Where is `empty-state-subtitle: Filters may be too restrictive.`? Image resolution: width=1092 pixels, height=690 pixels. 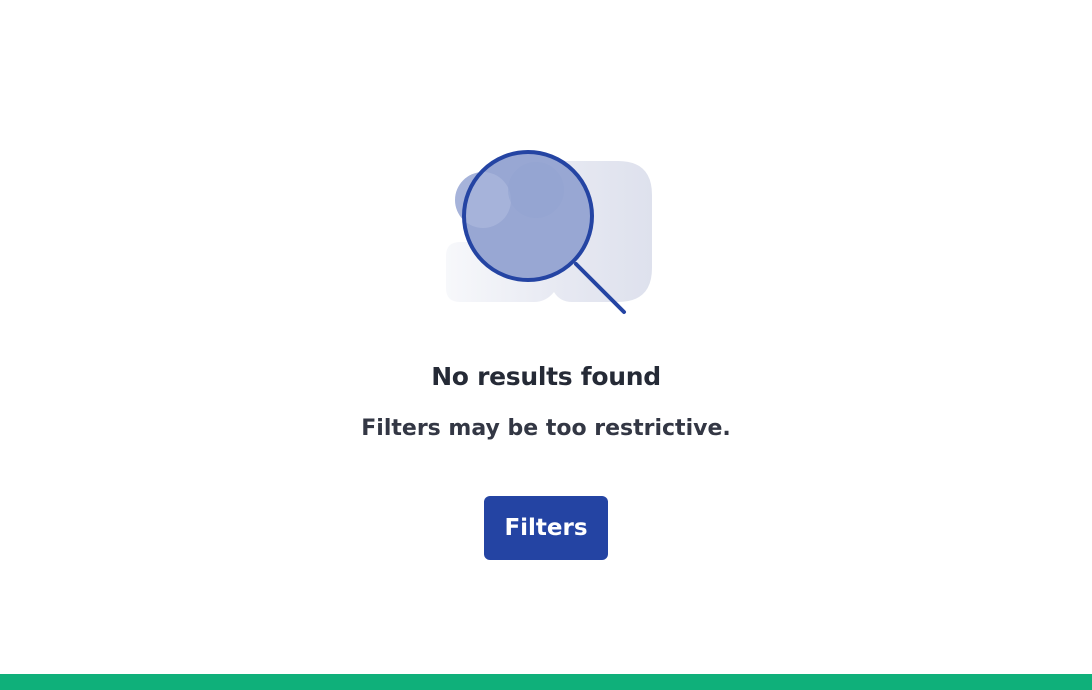
empty-state-subtitle: Filters may be too restrictive. is located at coordinates (546, 428).